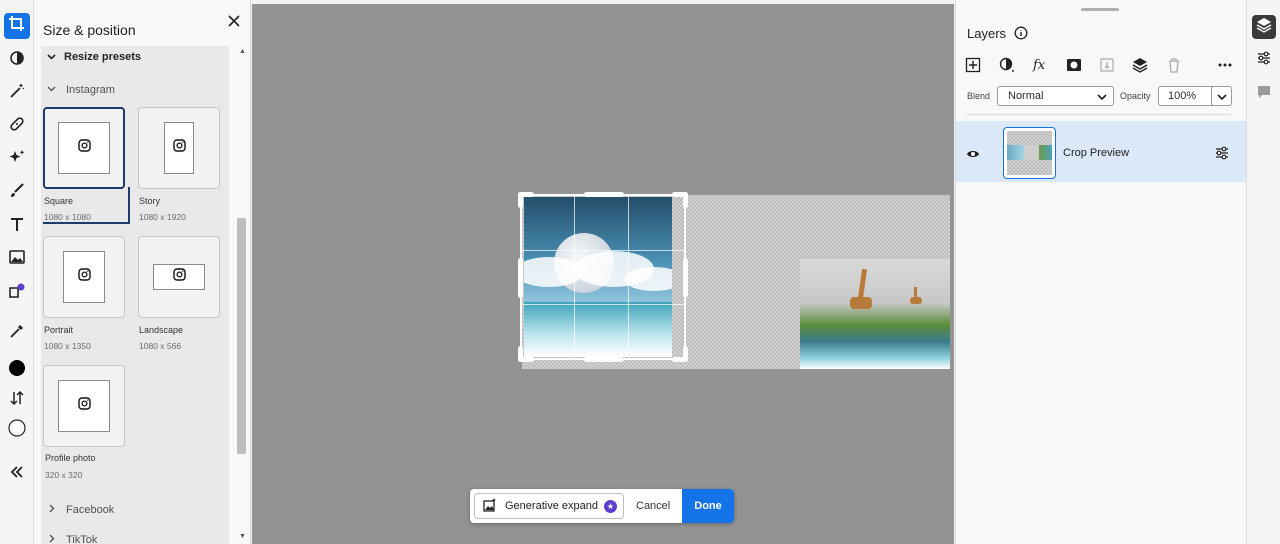  I want to click on sparkle-icon, so click(17, 159).